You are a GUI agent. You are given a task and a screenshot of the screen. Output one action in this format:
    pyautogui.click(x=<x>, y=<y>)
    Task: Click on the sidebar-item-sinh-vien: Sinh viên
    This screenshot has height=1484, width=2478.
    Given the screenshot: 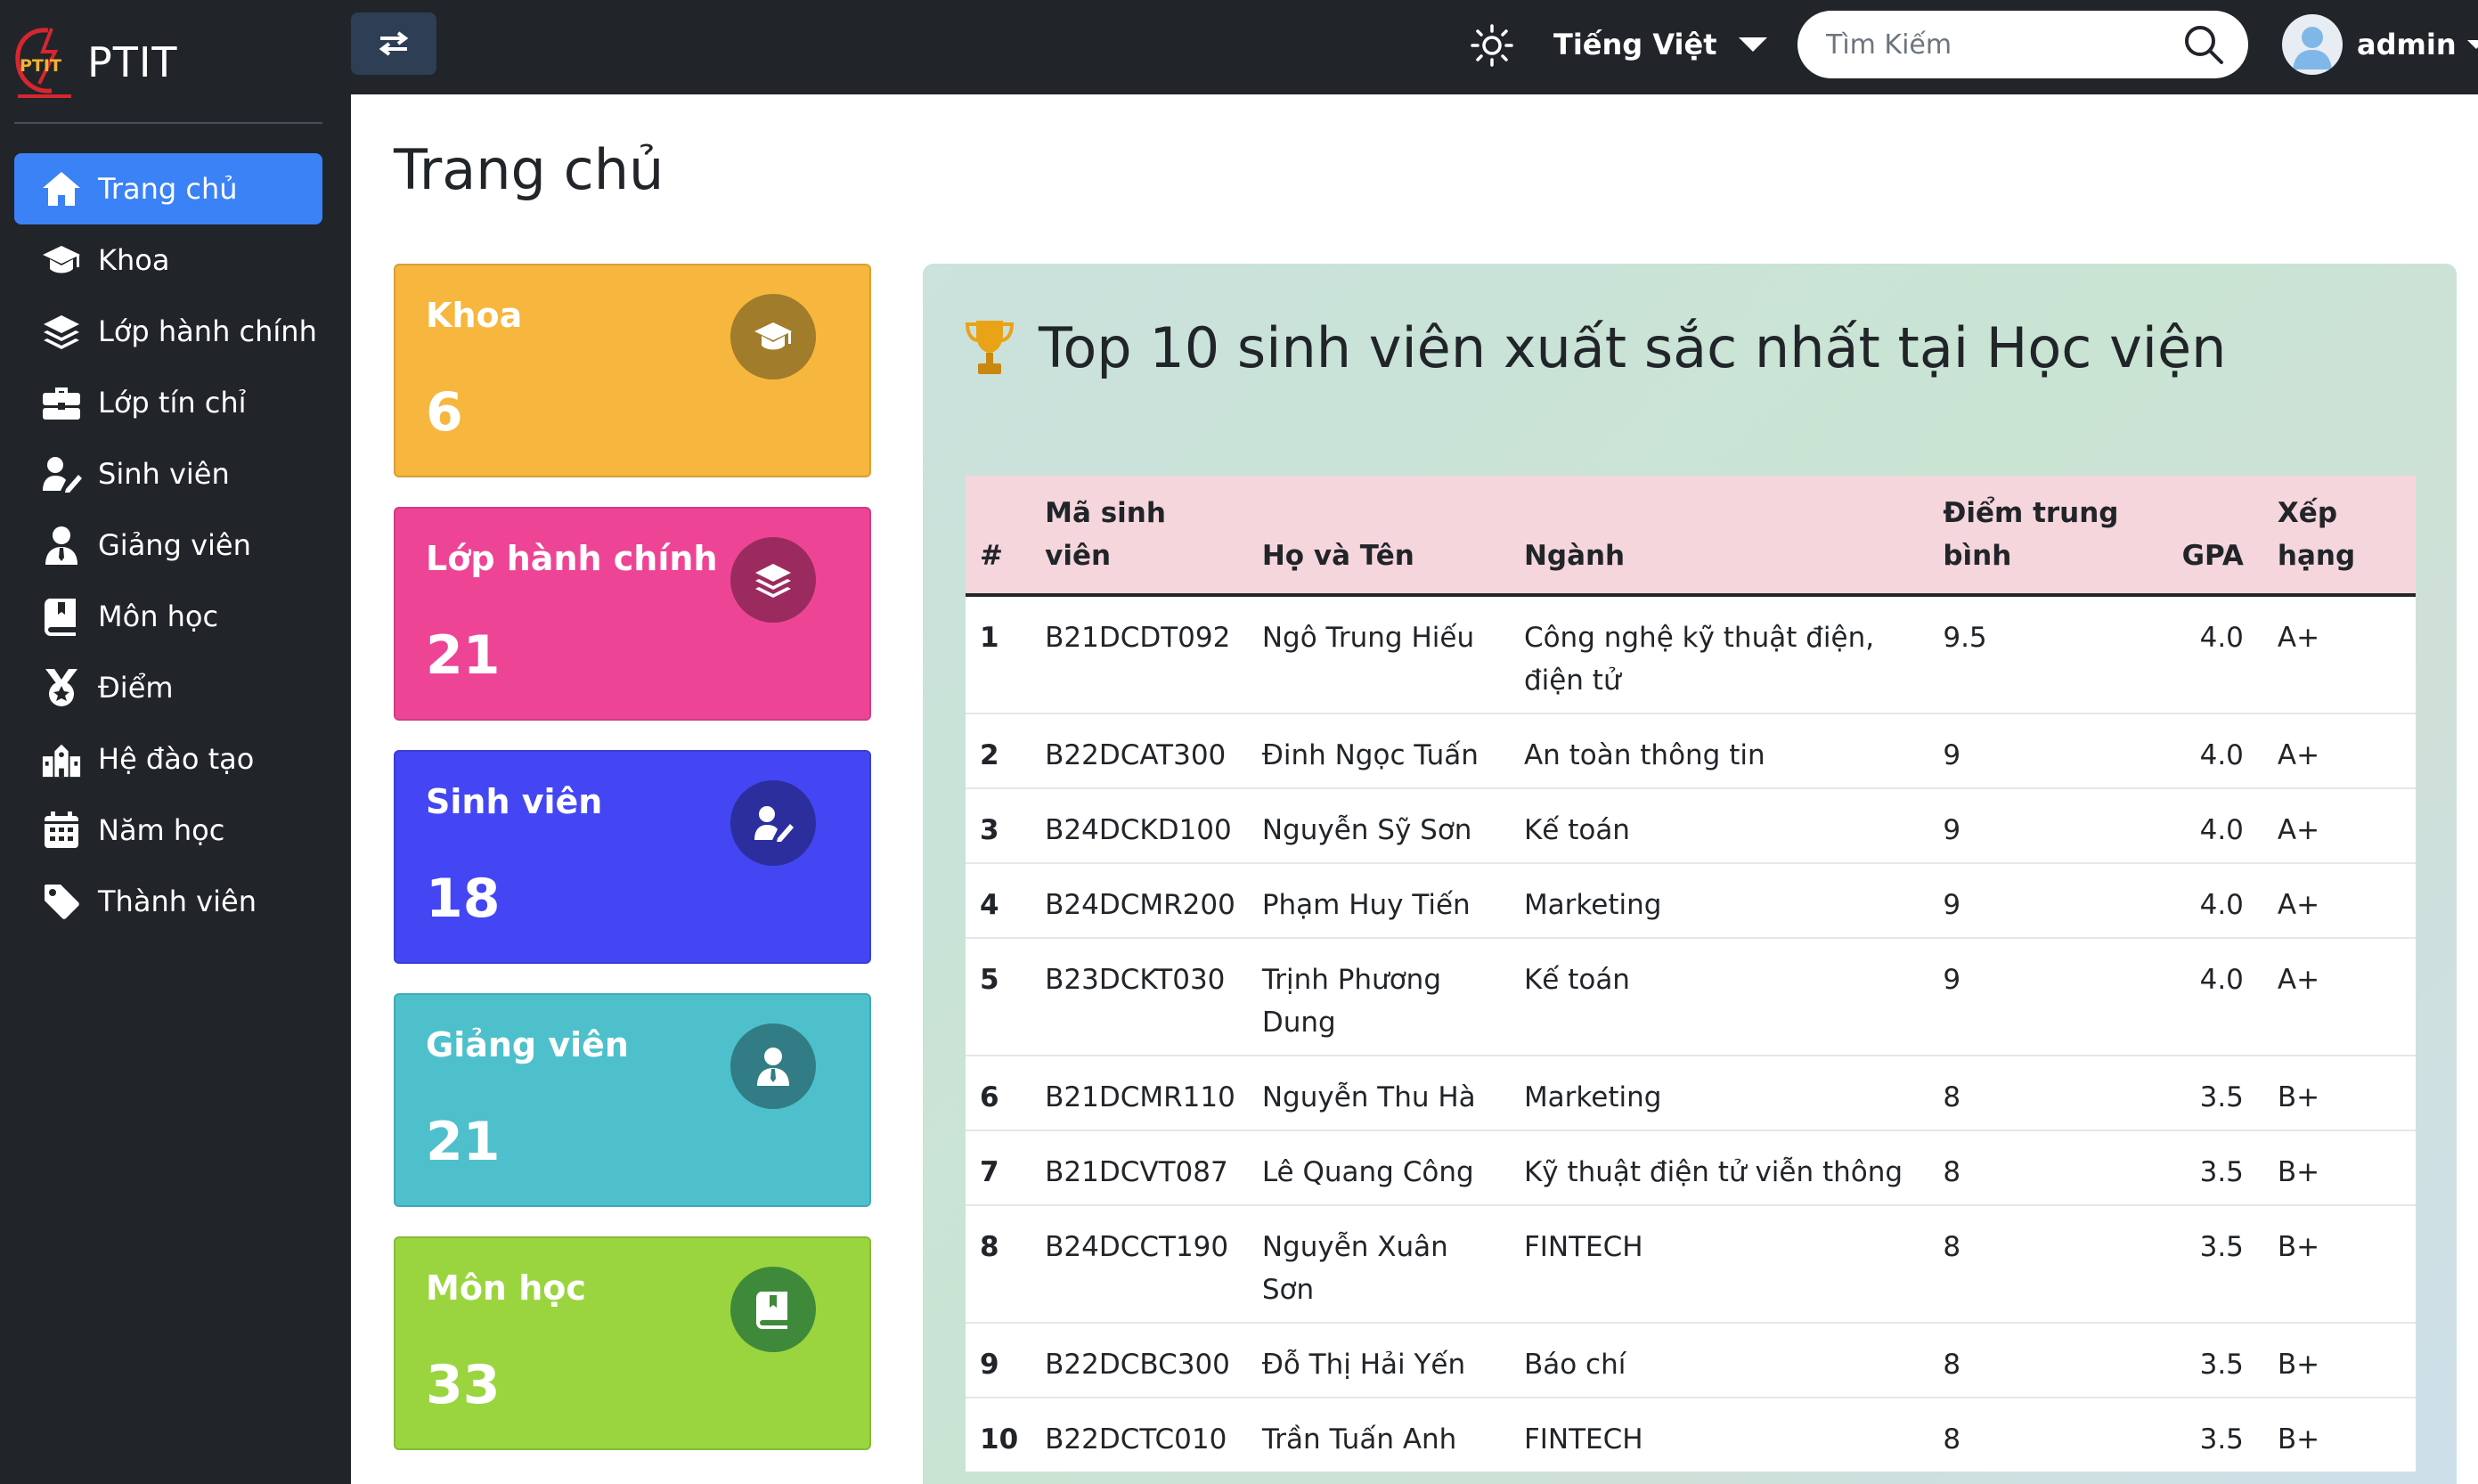 What is the action you would take?
    pyautogui.click(x=168, y=474)
    